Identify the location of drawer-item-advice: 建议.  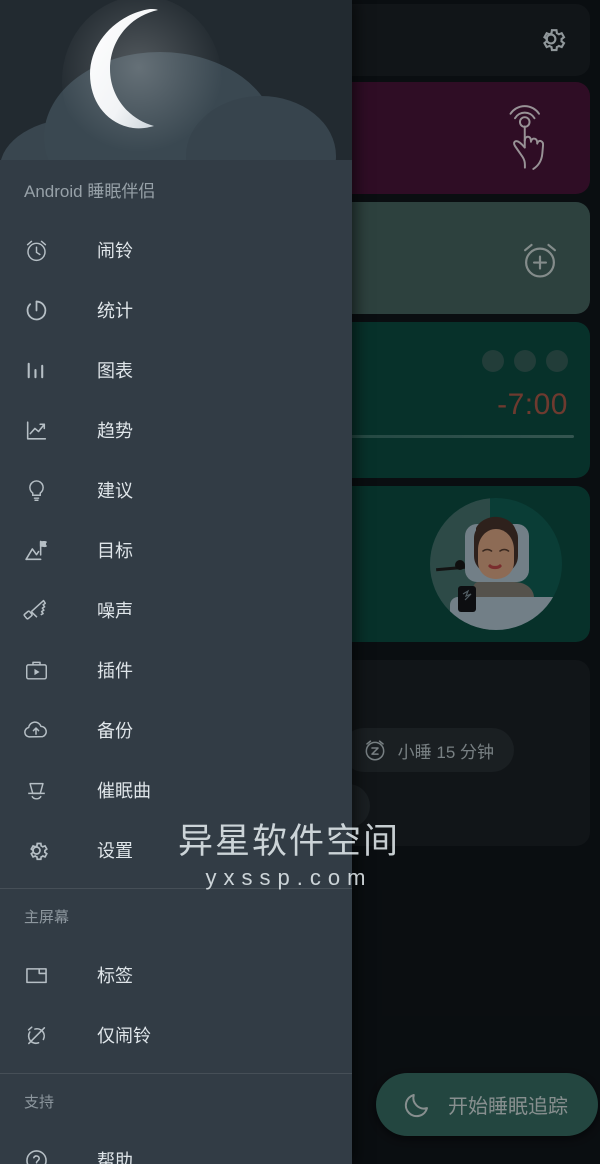
(176, 490).